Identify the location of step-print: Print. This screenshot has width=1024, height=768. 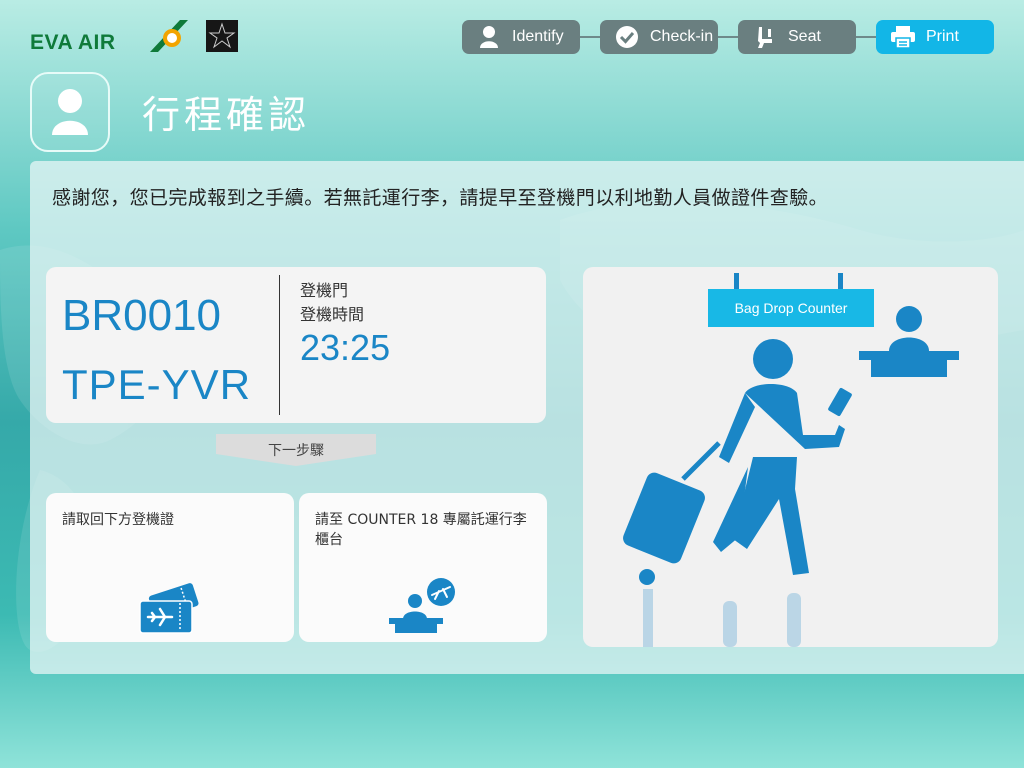
(935, 37).